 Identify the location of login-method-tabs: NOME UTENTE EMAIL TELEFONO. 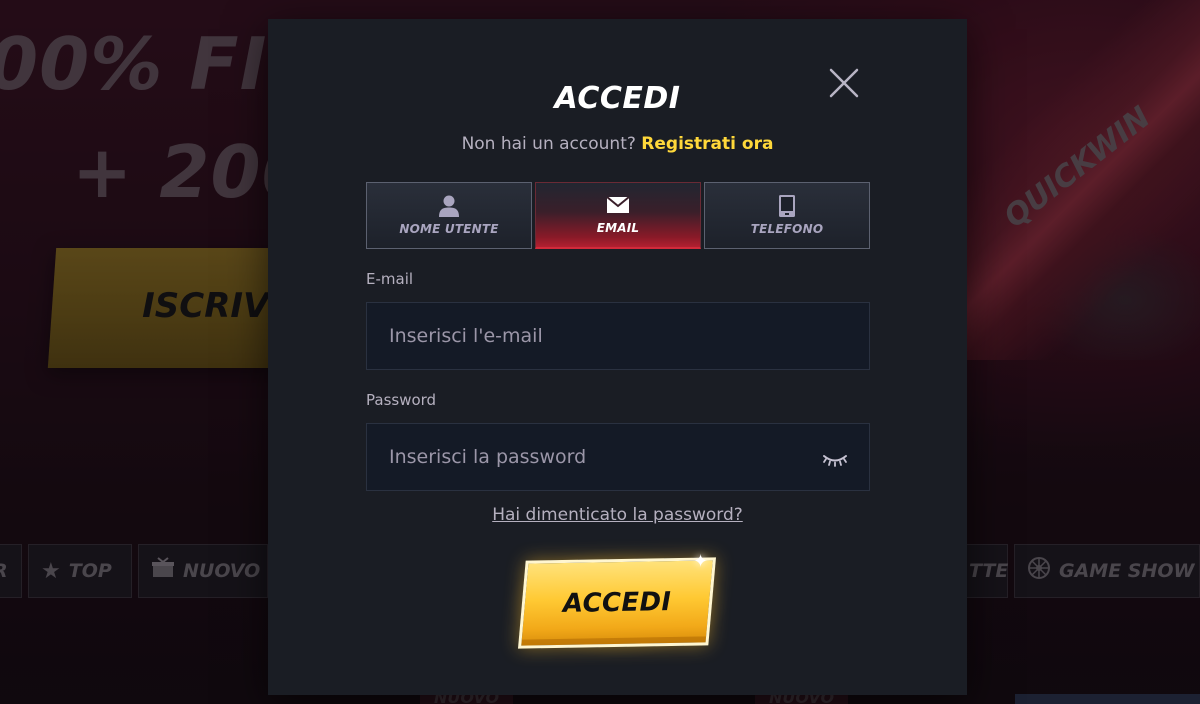
(618, 215).